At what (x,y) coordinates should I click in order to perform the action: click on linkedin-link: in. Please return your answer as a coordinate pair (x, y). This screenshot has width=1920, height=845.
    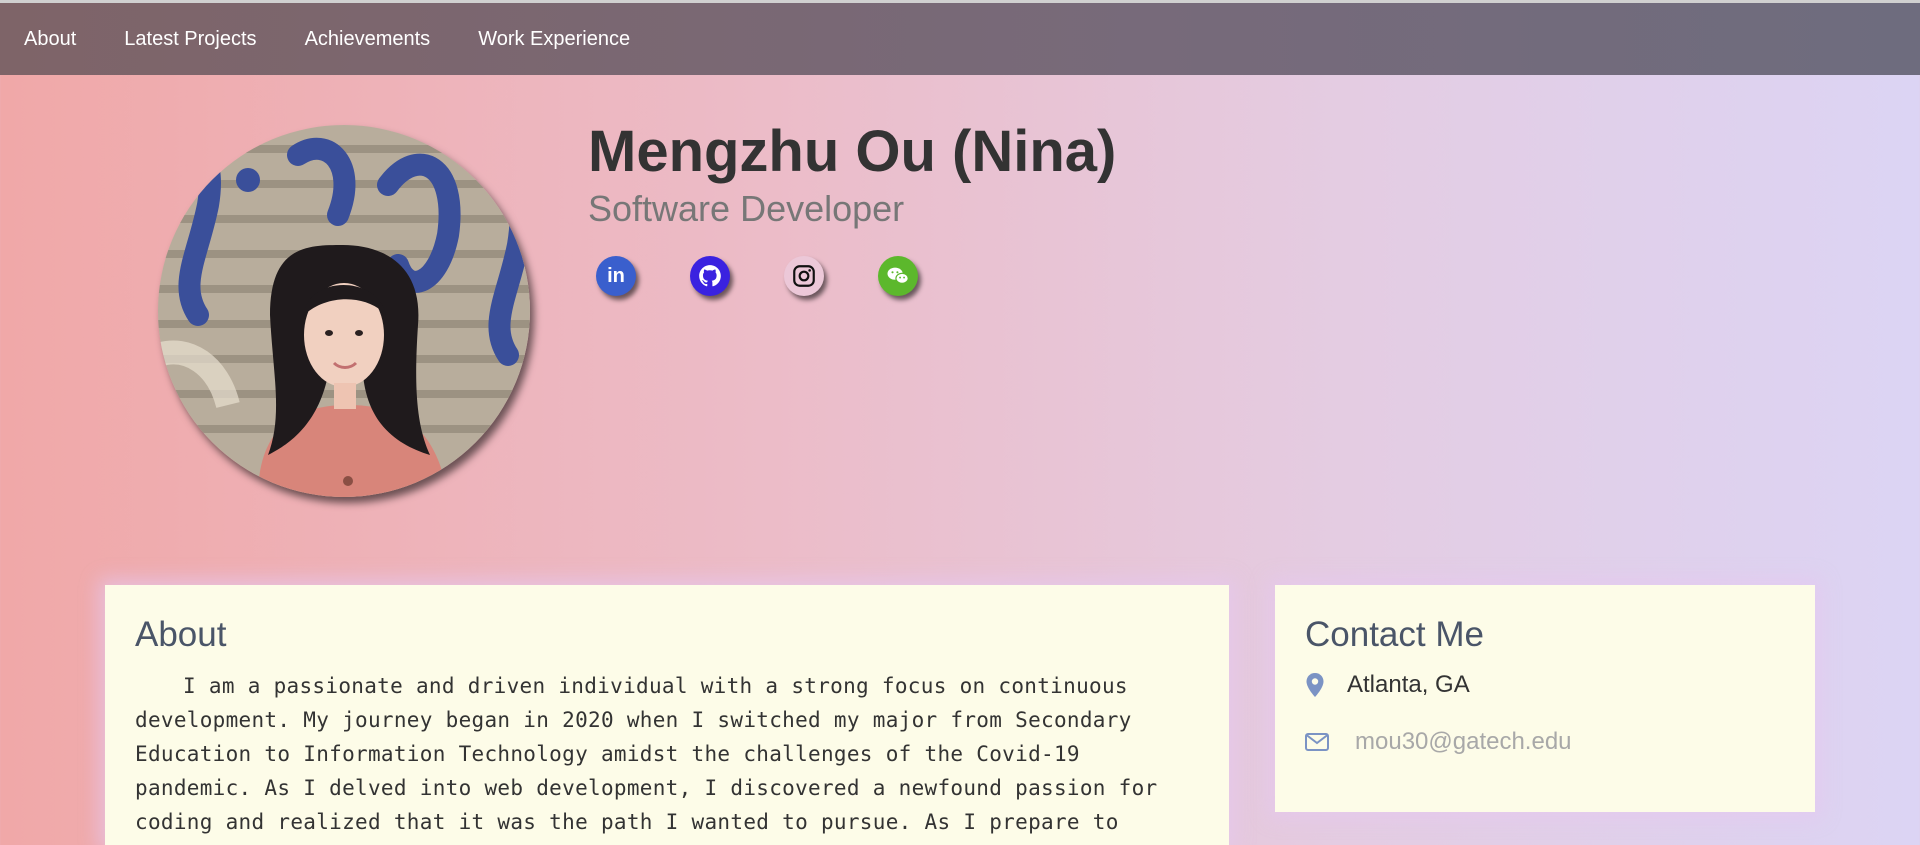
    Looking at the image, I should click on (616, 276).